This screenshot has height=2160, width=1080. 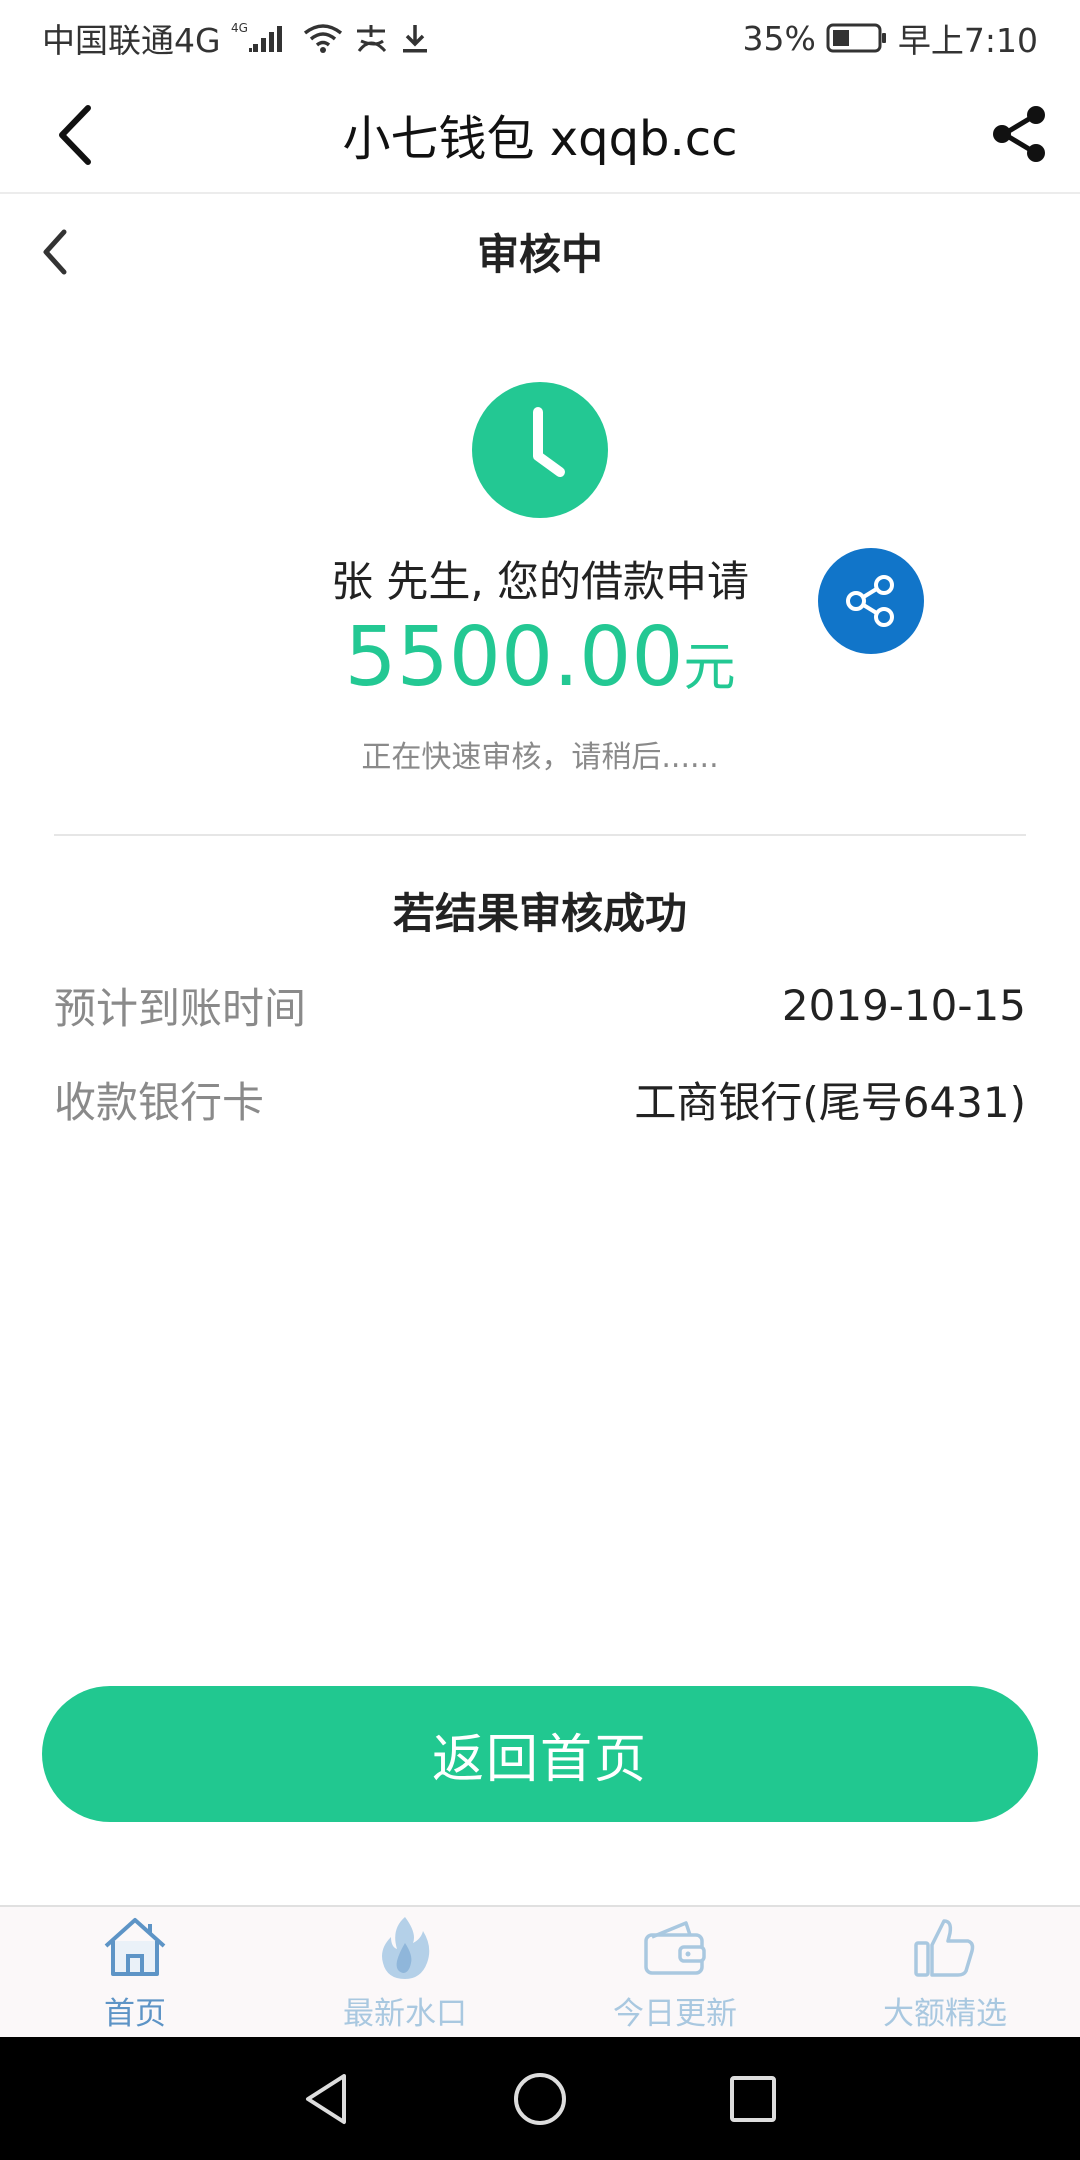 I want to click on triangle-back-icon, so click(x=325, y=2098).